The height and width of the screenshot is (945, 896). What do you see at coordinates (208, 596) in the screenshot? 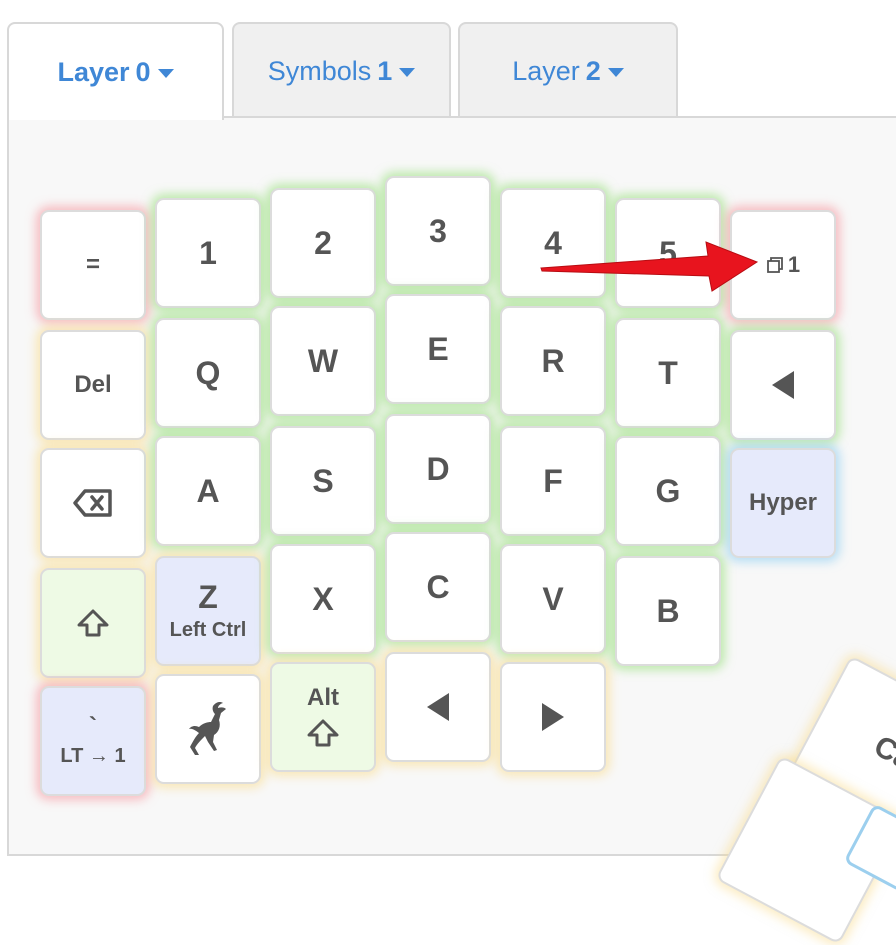
I see `key-label: Z` at bounding box center [208, 596].